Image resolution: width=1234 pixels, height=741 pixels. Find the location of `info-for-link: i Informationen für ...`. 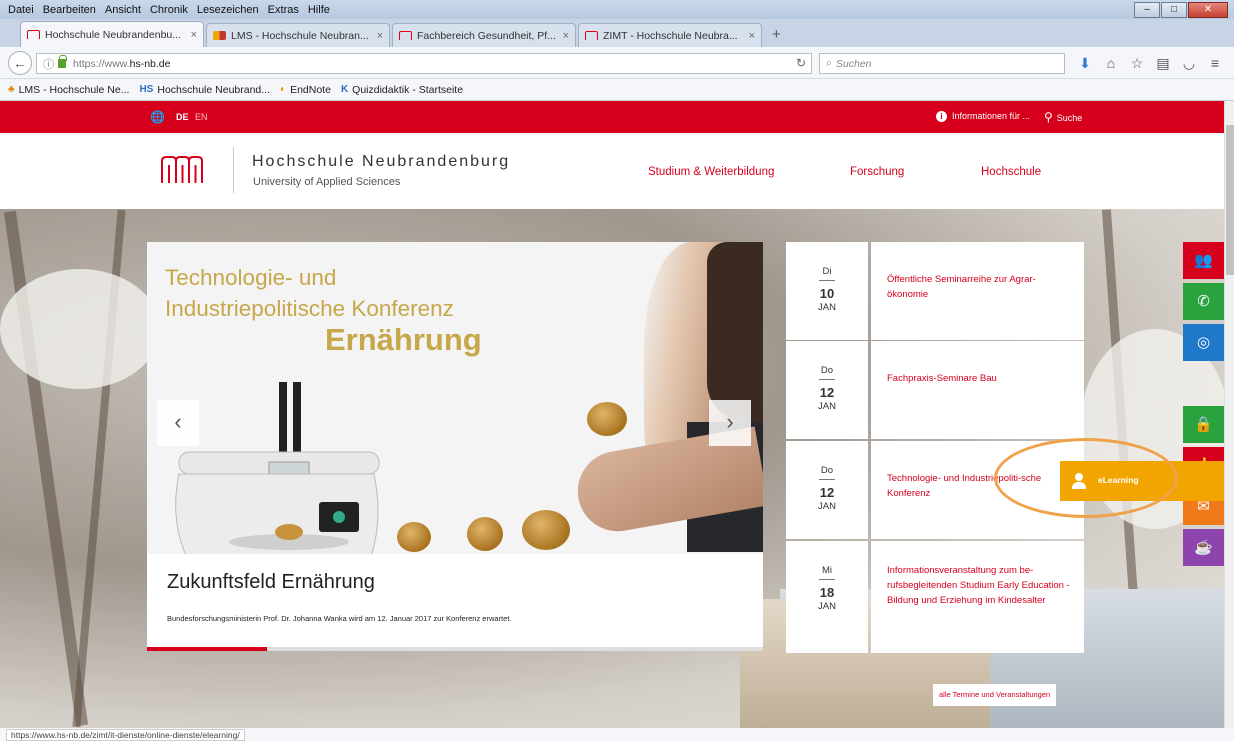

info-for-link: i Informationen für ... is located at coordinates (983, 116).